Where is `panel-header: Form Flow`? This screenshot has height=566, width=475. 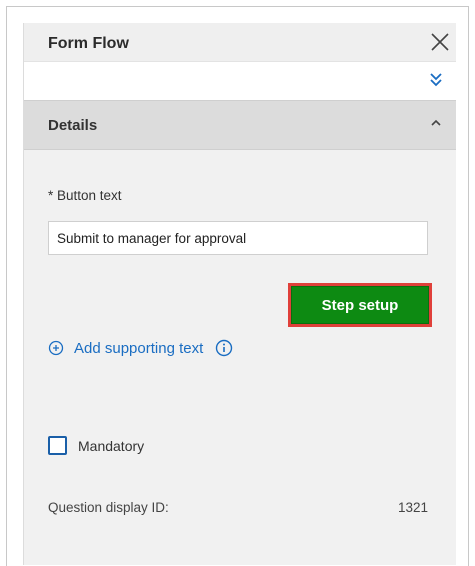
panel-header: Form Flow is located at coordinates (240, 42).